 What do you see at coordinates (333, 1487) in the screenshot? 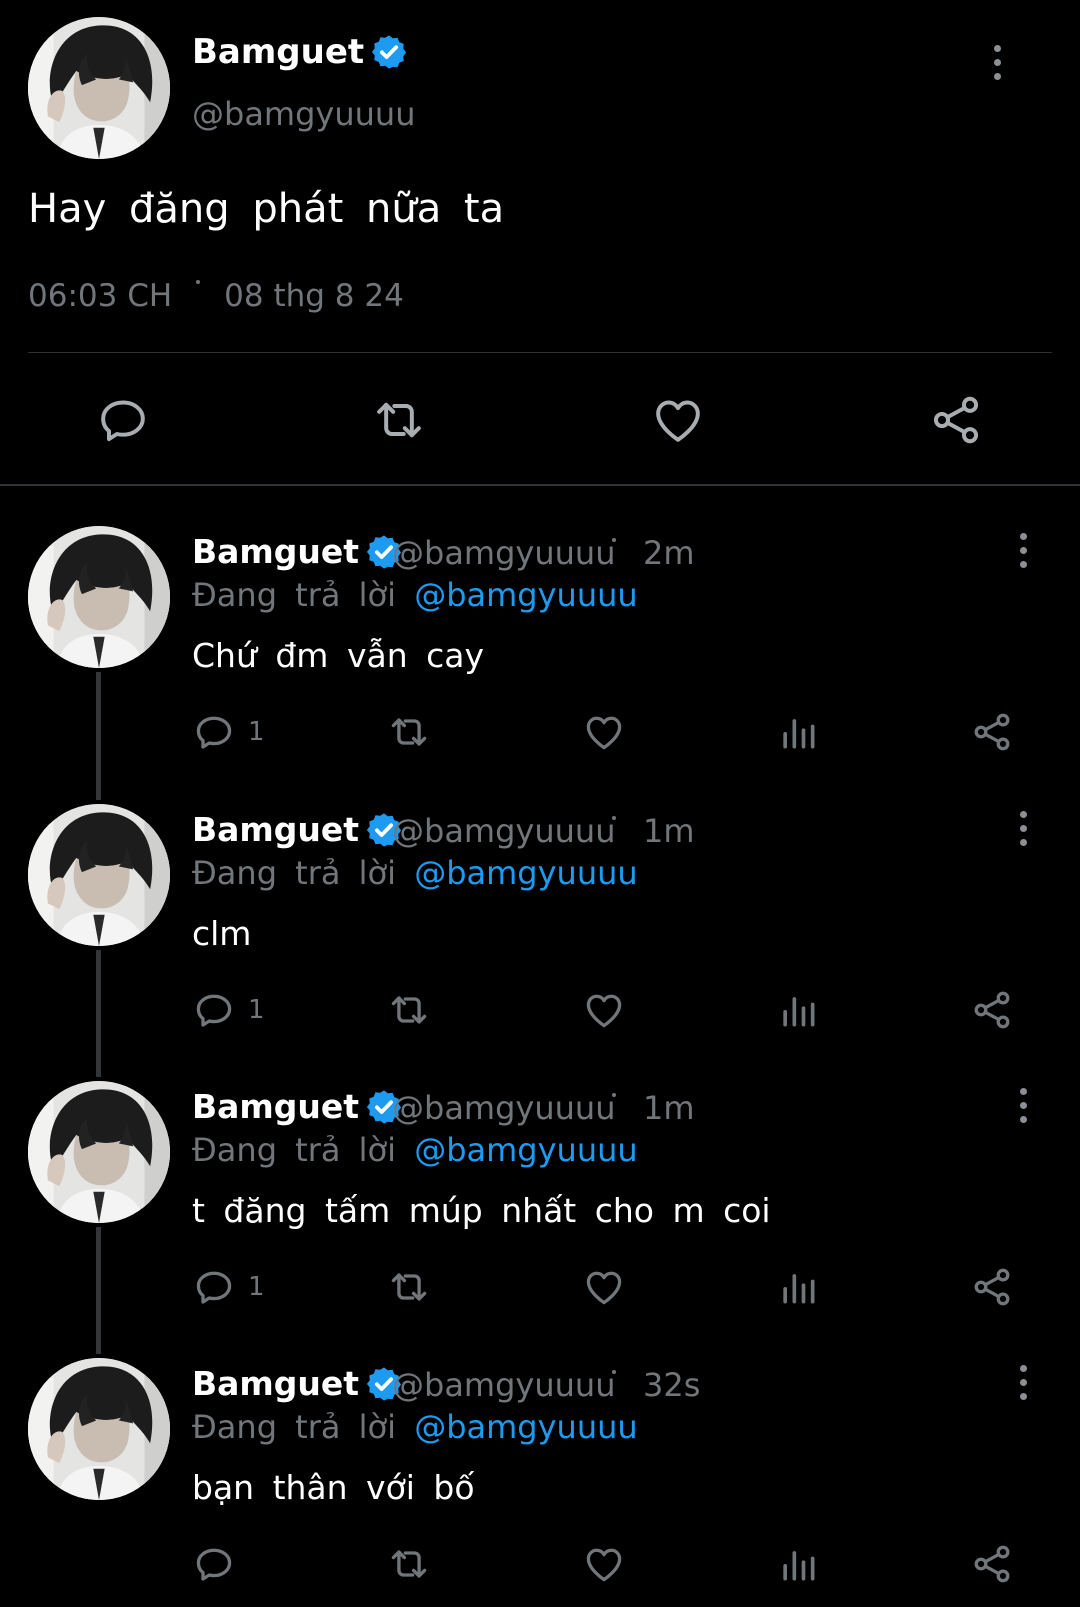
I see `reply-text: bạn thân với bố` at bounding box center [333, 1487].